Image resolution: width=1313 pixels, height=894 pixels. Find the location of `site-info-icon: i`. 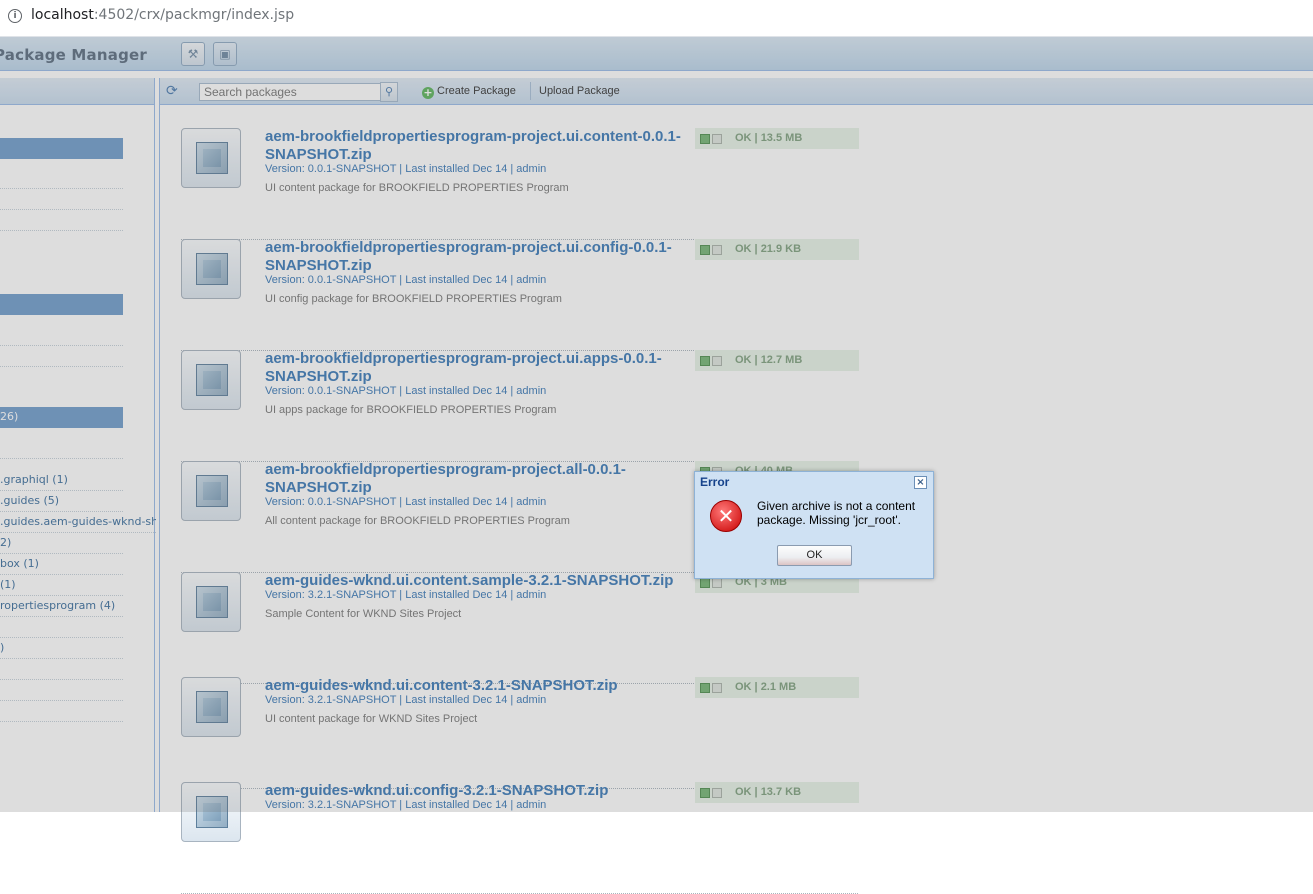

site-info-icon: i is located at coordinates (15, 16).